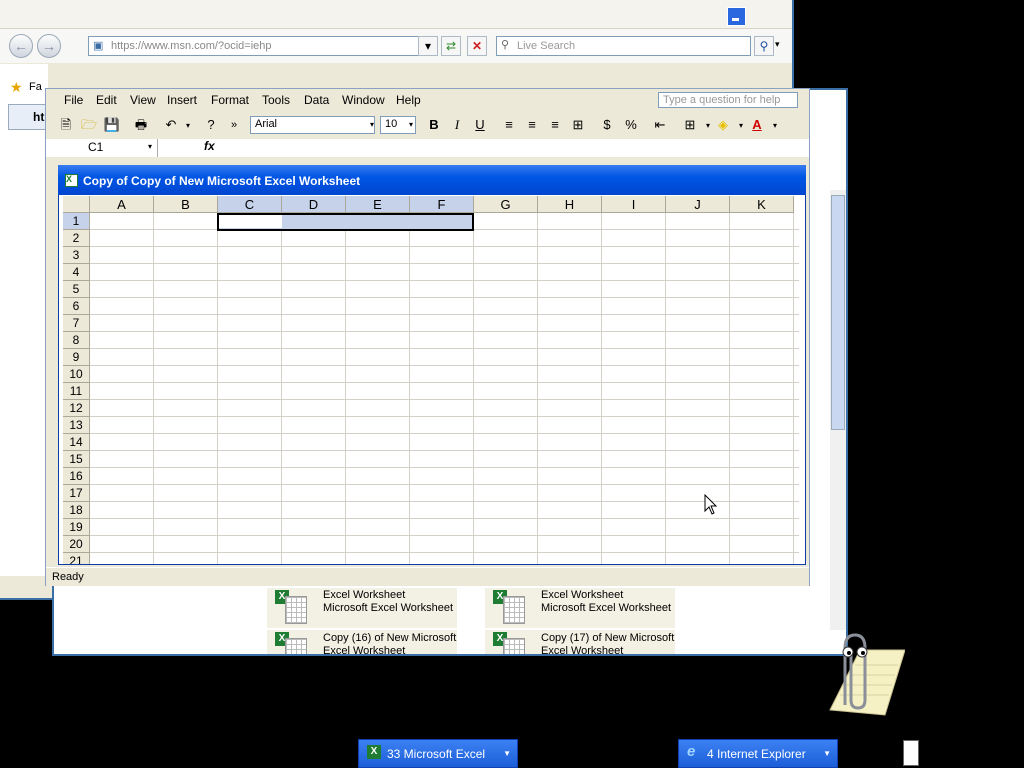 This screenshot has width=1024, height=768. I want to click on help-icon: ?, so click(211, 125).